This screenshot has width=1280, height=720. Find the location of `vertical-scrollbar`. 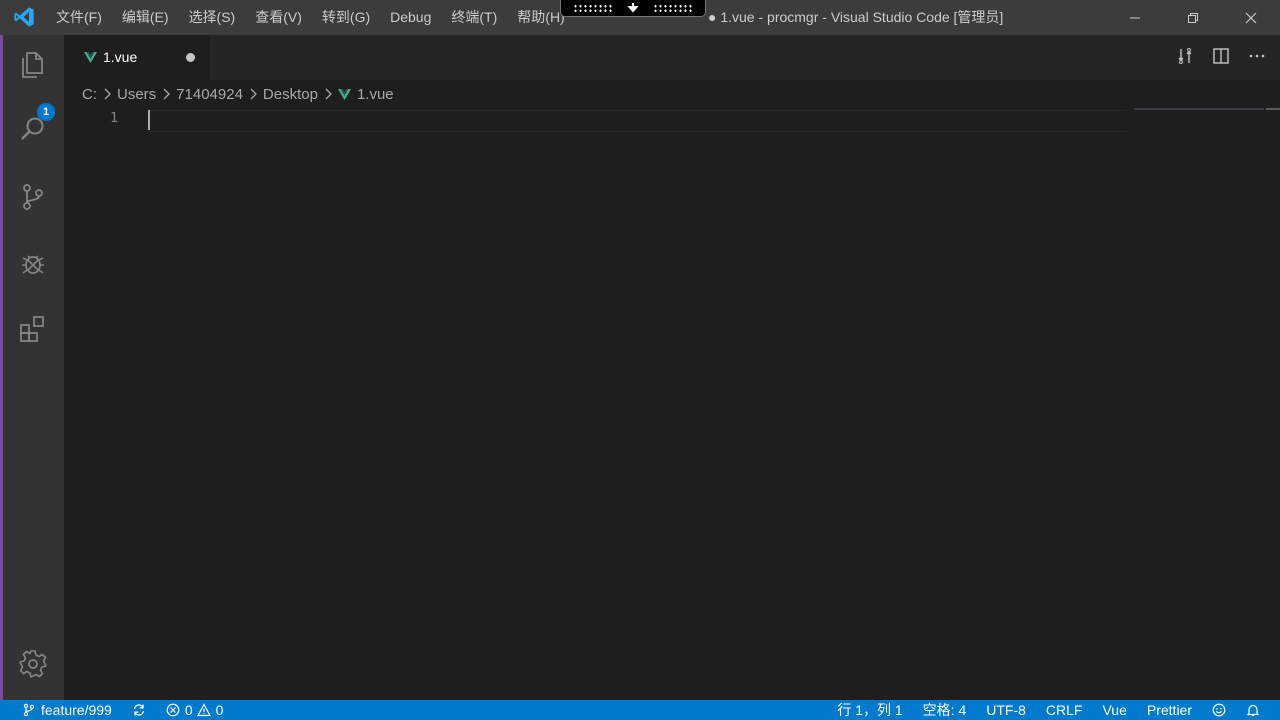

vertical-scrollbar is located at coordinates (1273, 404).